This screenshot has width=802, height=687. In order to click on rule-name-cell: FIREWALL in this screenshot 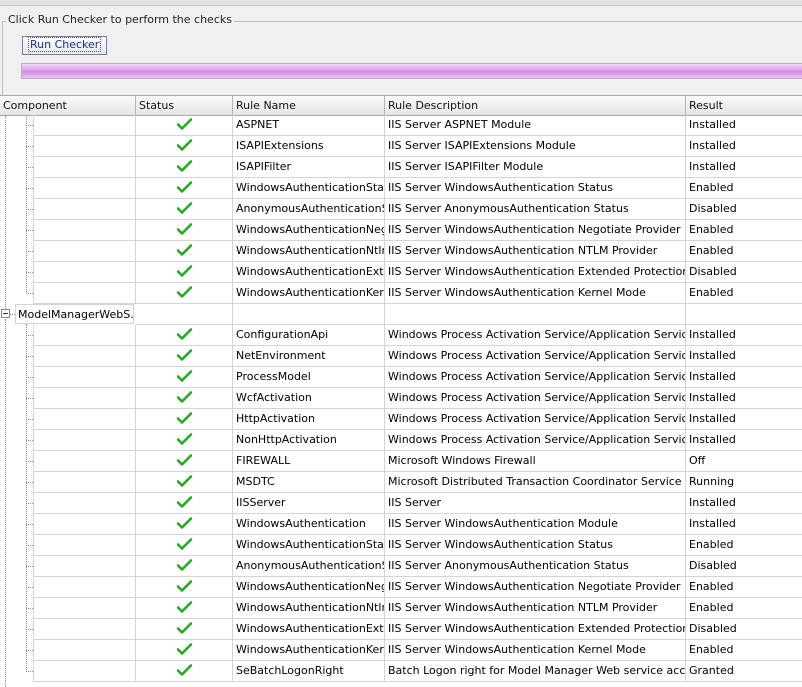, I will do `click(309, 461)`.